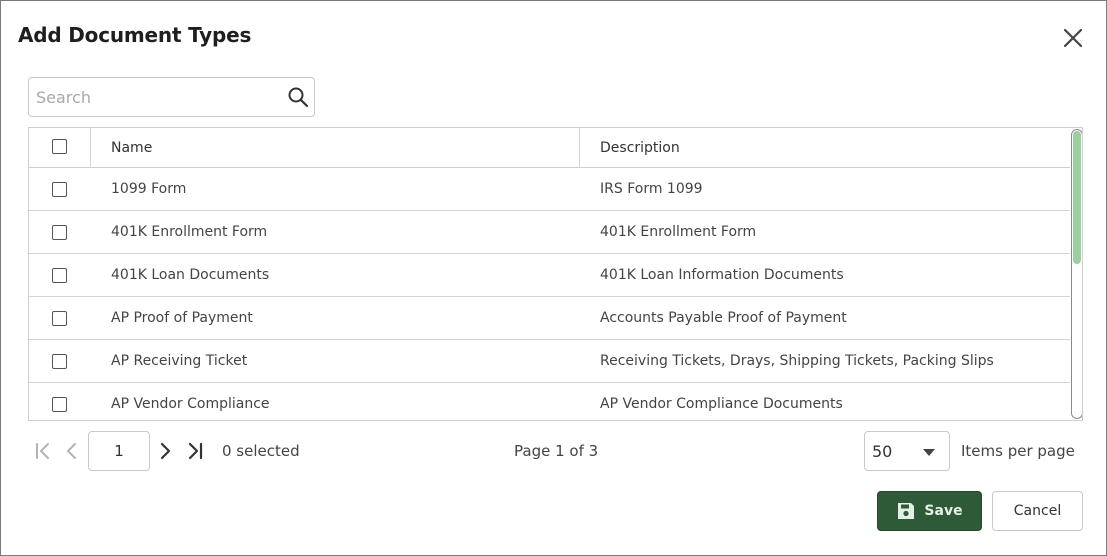  What do you see at coordinates (929, 452) in the screenshot?
I see `caret-down-icon` at bounding box center [929, 452].